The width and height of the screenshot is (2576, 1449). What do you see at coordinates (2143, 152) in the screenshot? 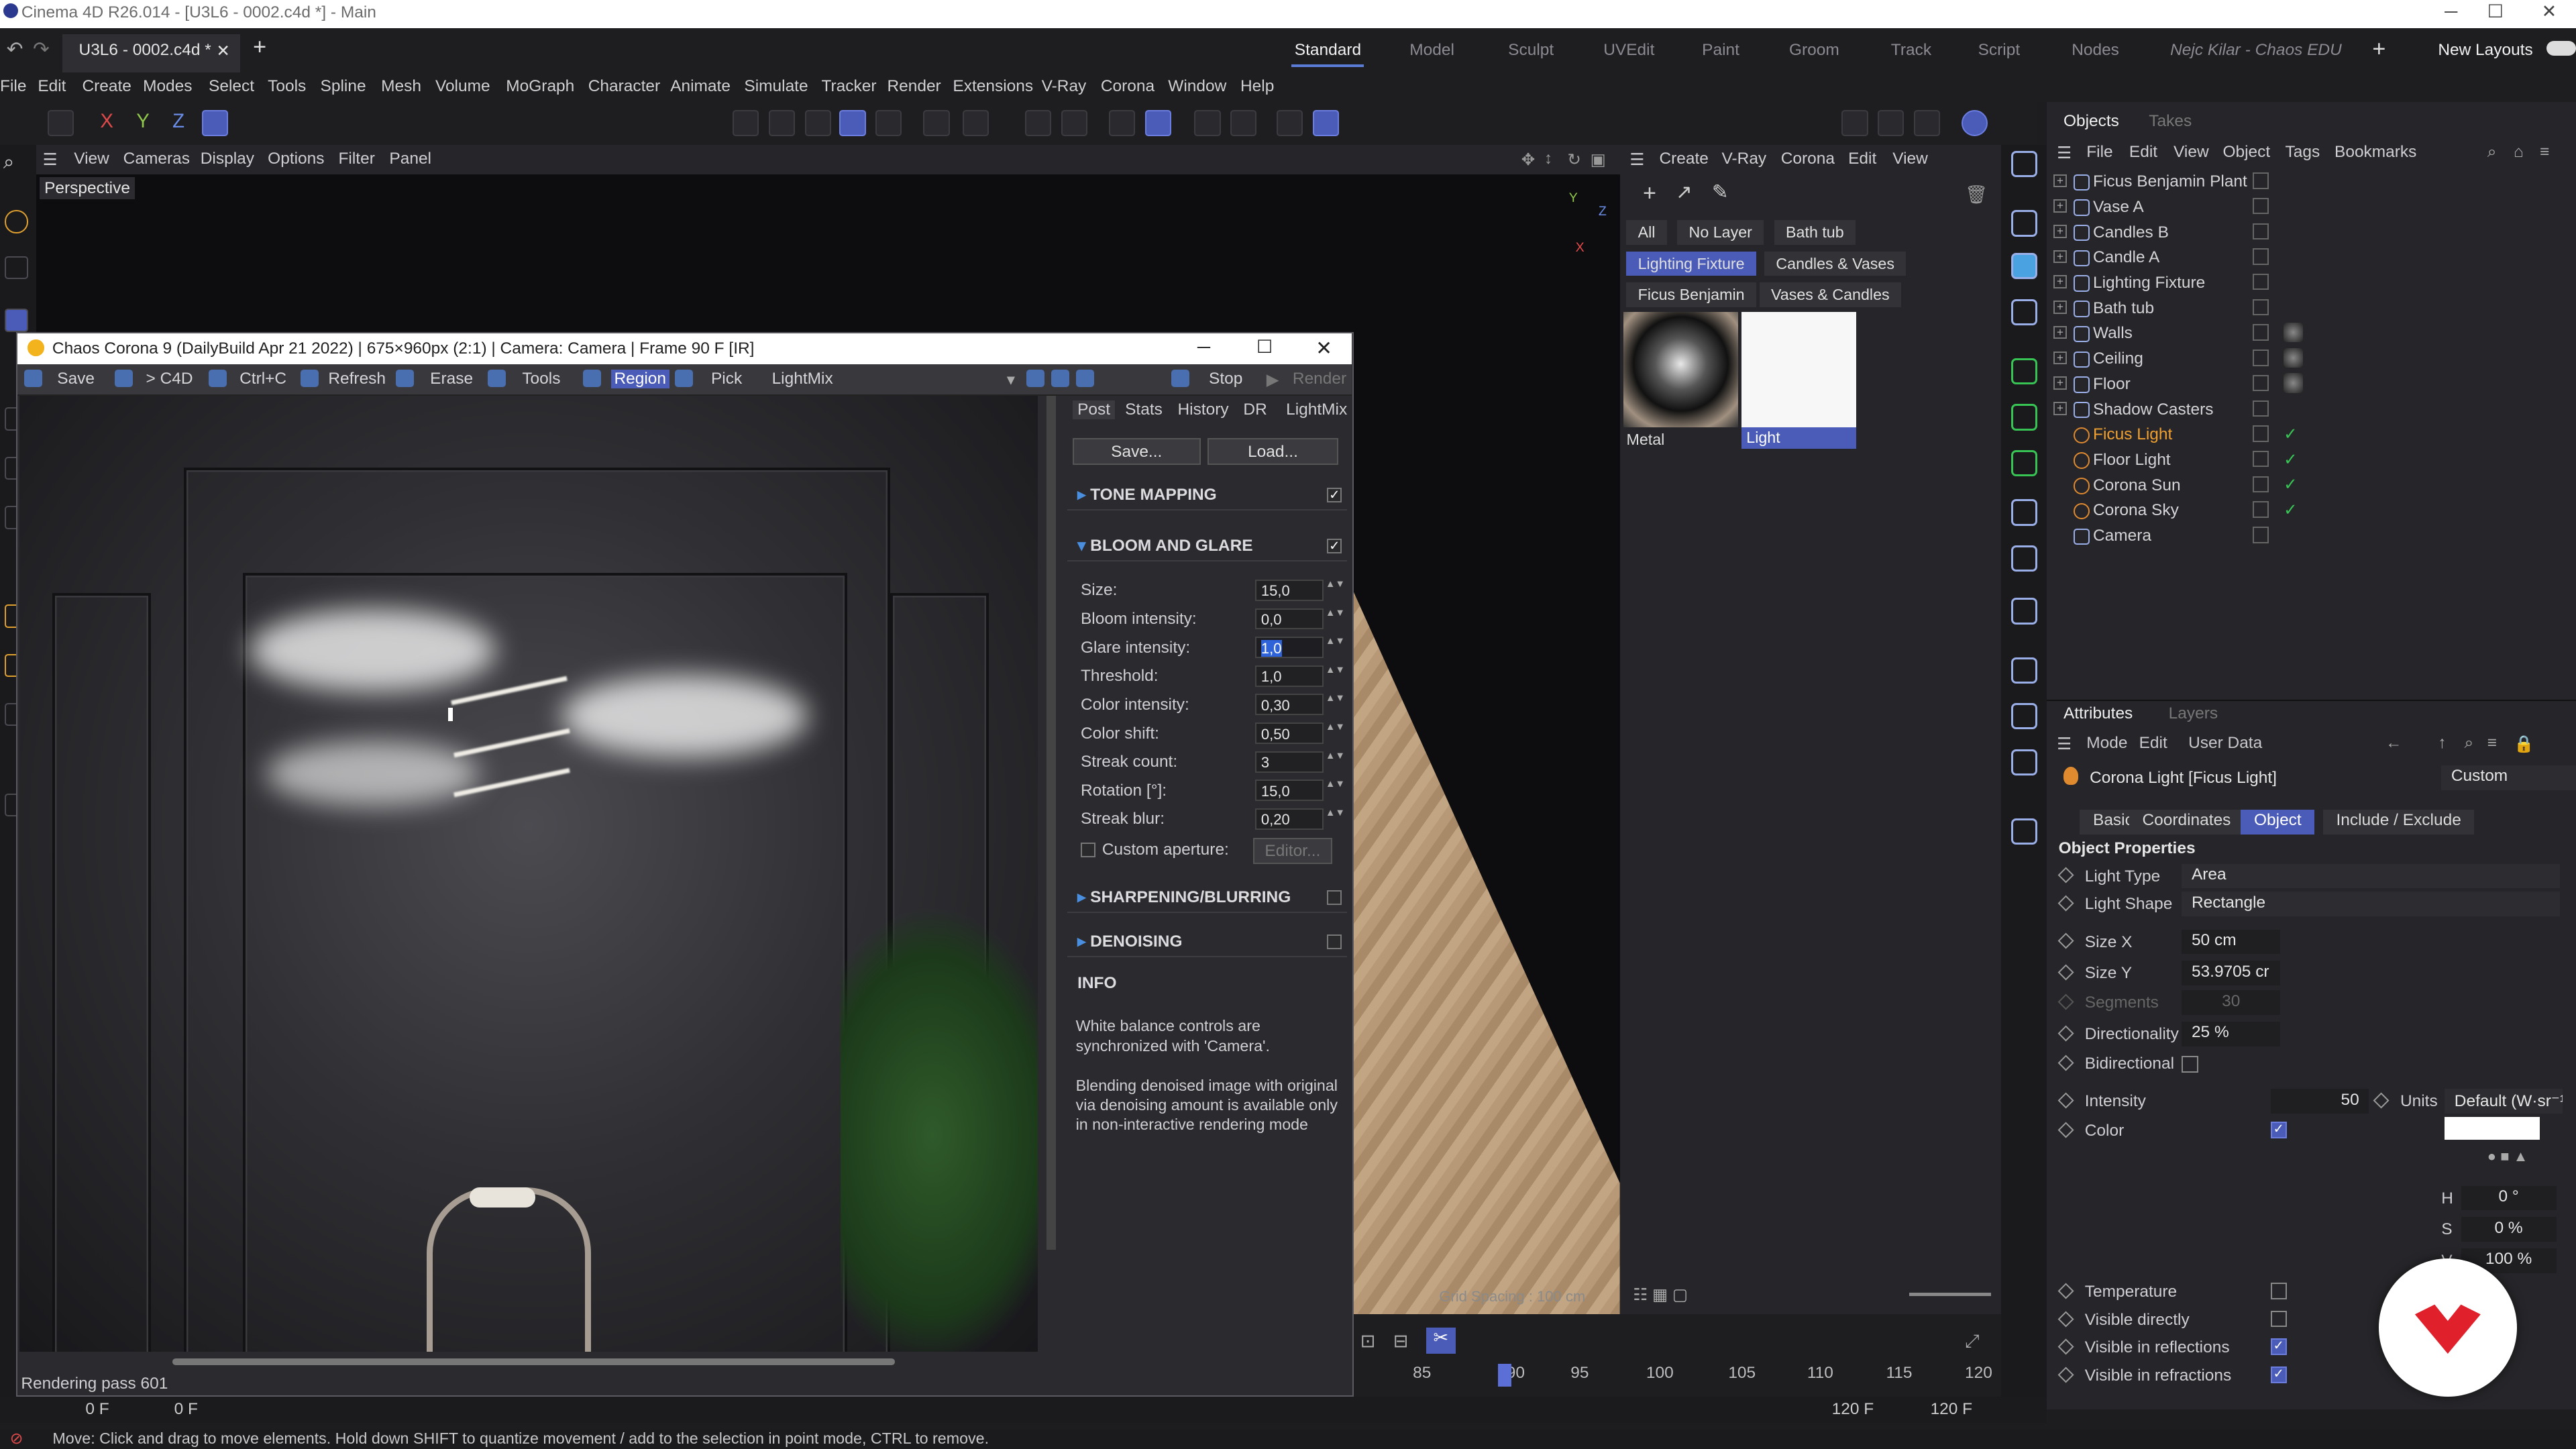
I see `object-menu-edit: Edit` at bounding box center [2143, 152].